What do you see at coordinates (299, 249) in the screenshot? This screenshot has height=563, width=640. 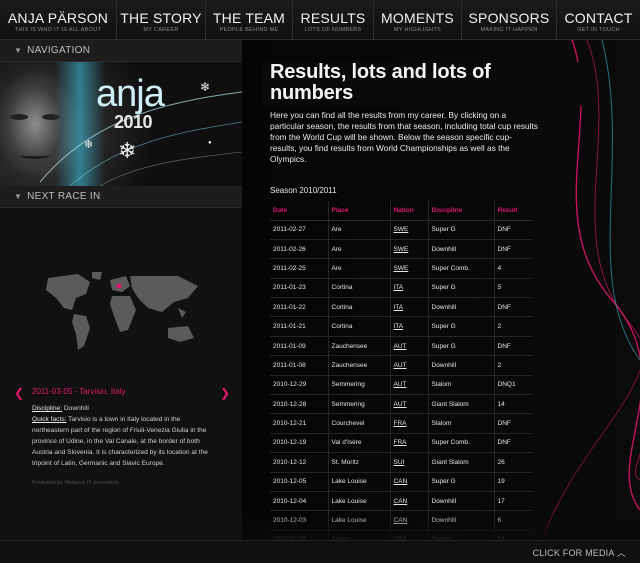 I see `cell-date: 2011-02-26` at bounding box center [299, 249].